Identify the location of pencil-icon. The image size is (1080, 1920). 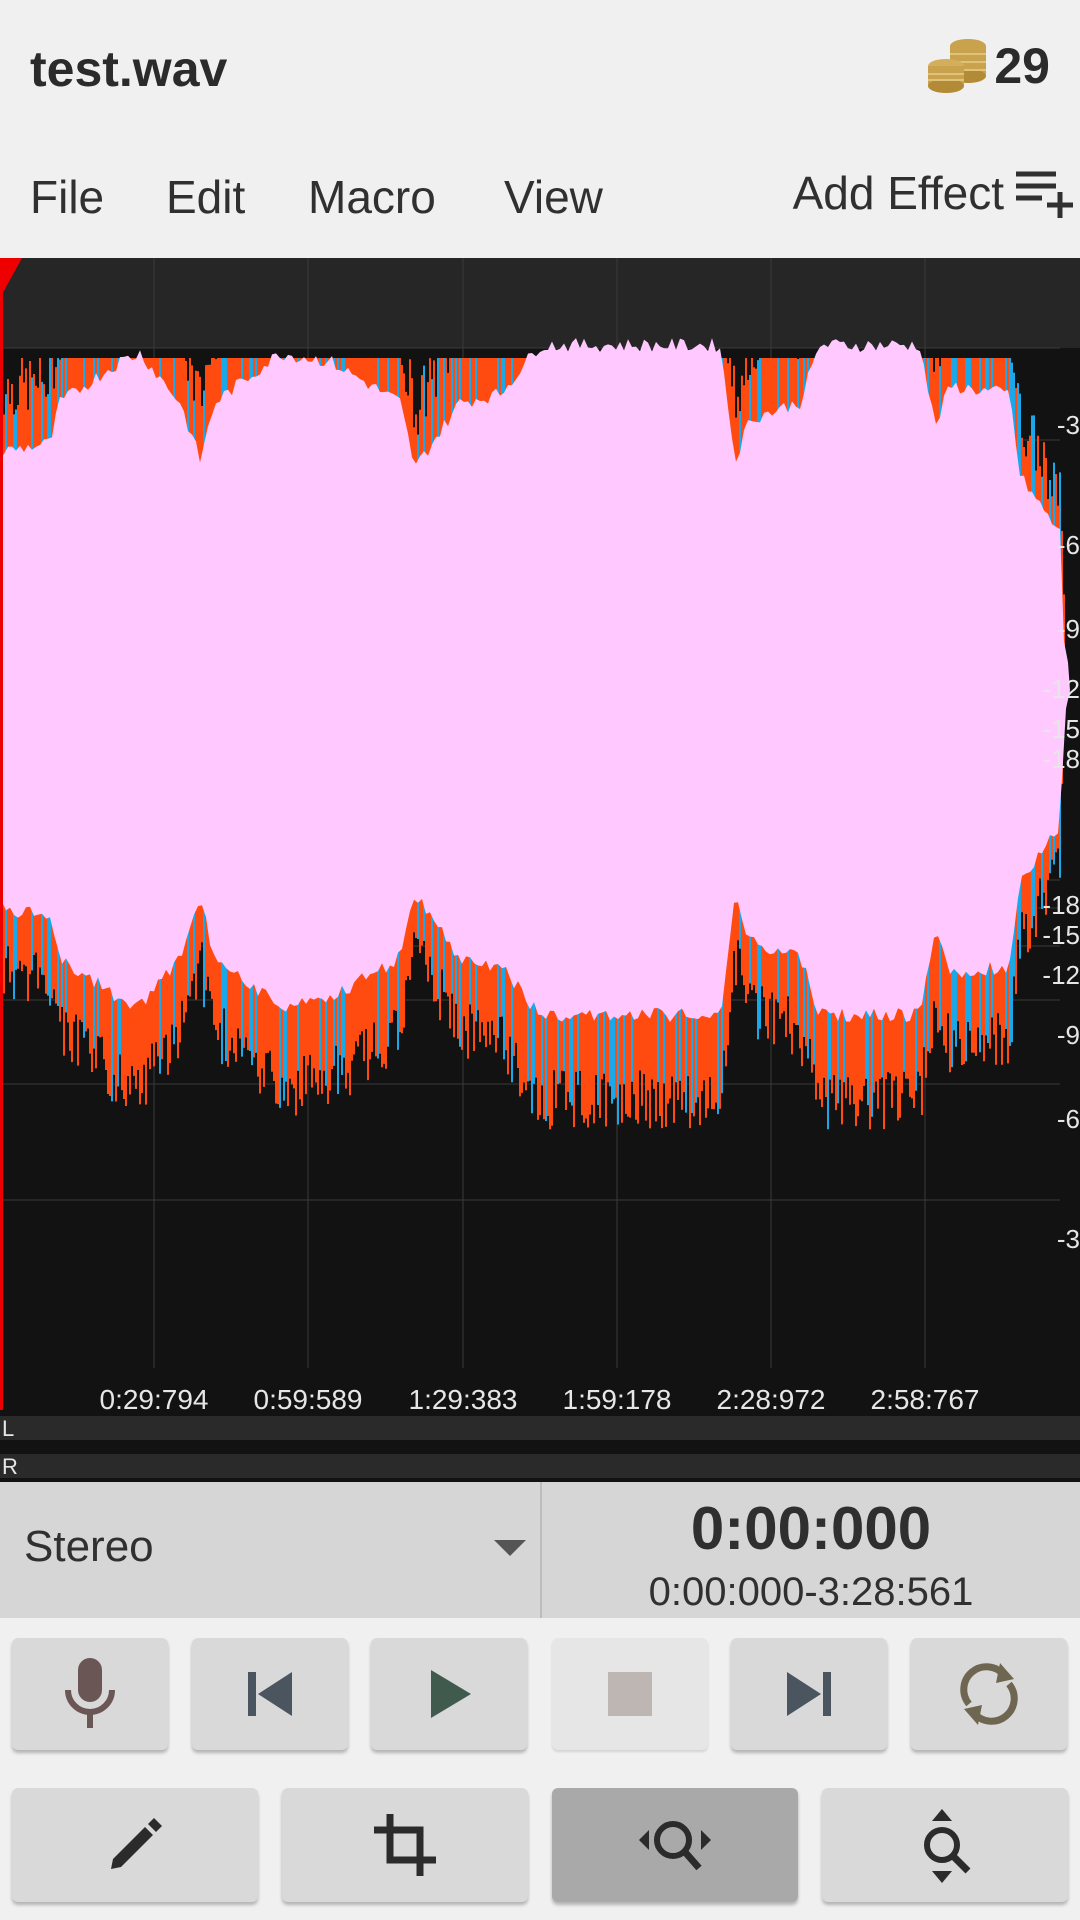
(136, 1843).